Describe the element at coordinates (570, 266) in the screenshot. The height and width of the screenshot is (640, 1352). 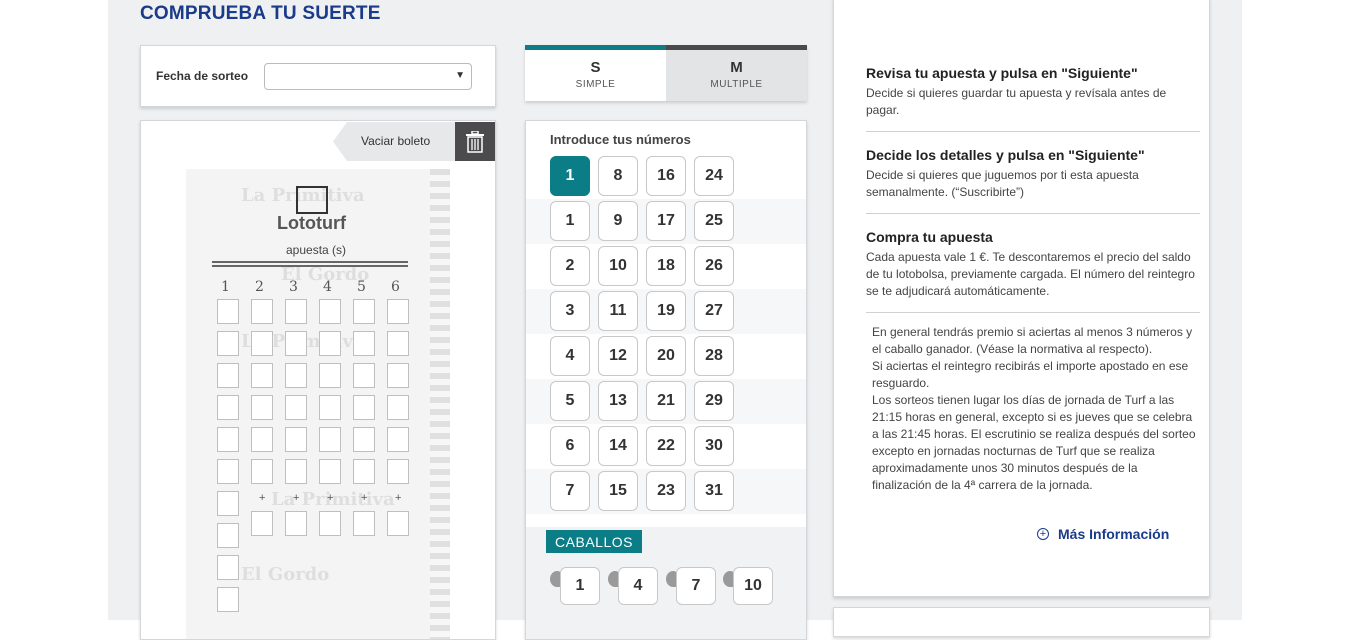
I see `number-button: 2` at that location.